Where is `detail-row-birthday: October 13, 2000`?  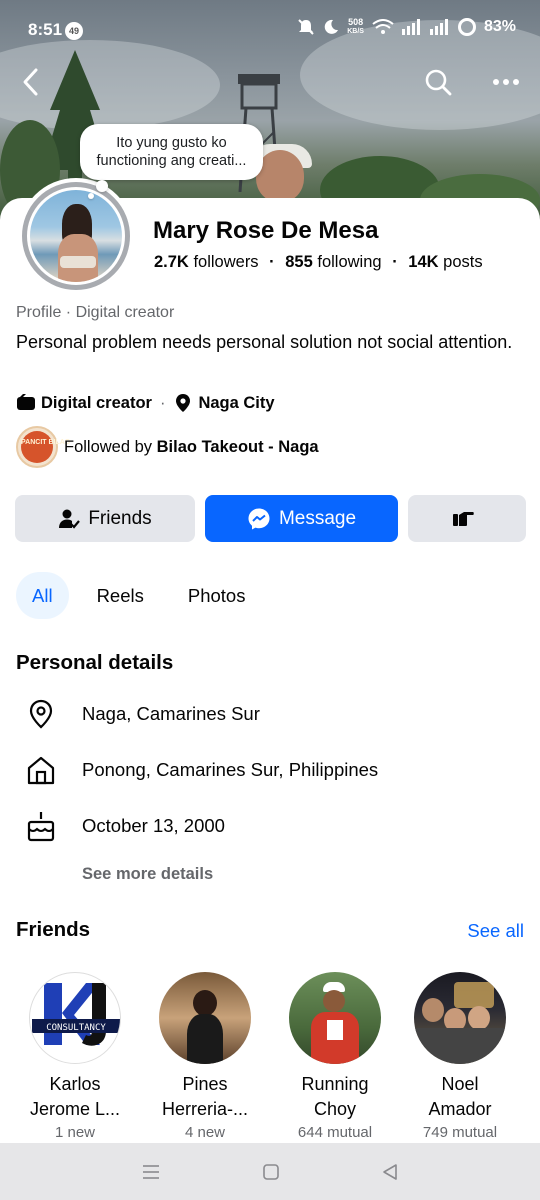
detail-row-birthday: October 13, 2000 is located at coordinates (124, 826).